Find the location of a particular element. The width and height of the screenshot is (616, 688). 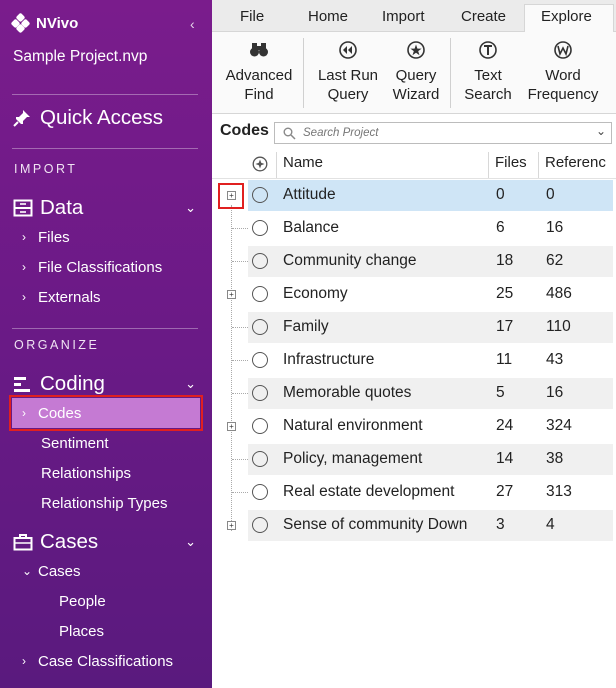

tab-home: Home is located at coordinates (328, 16).